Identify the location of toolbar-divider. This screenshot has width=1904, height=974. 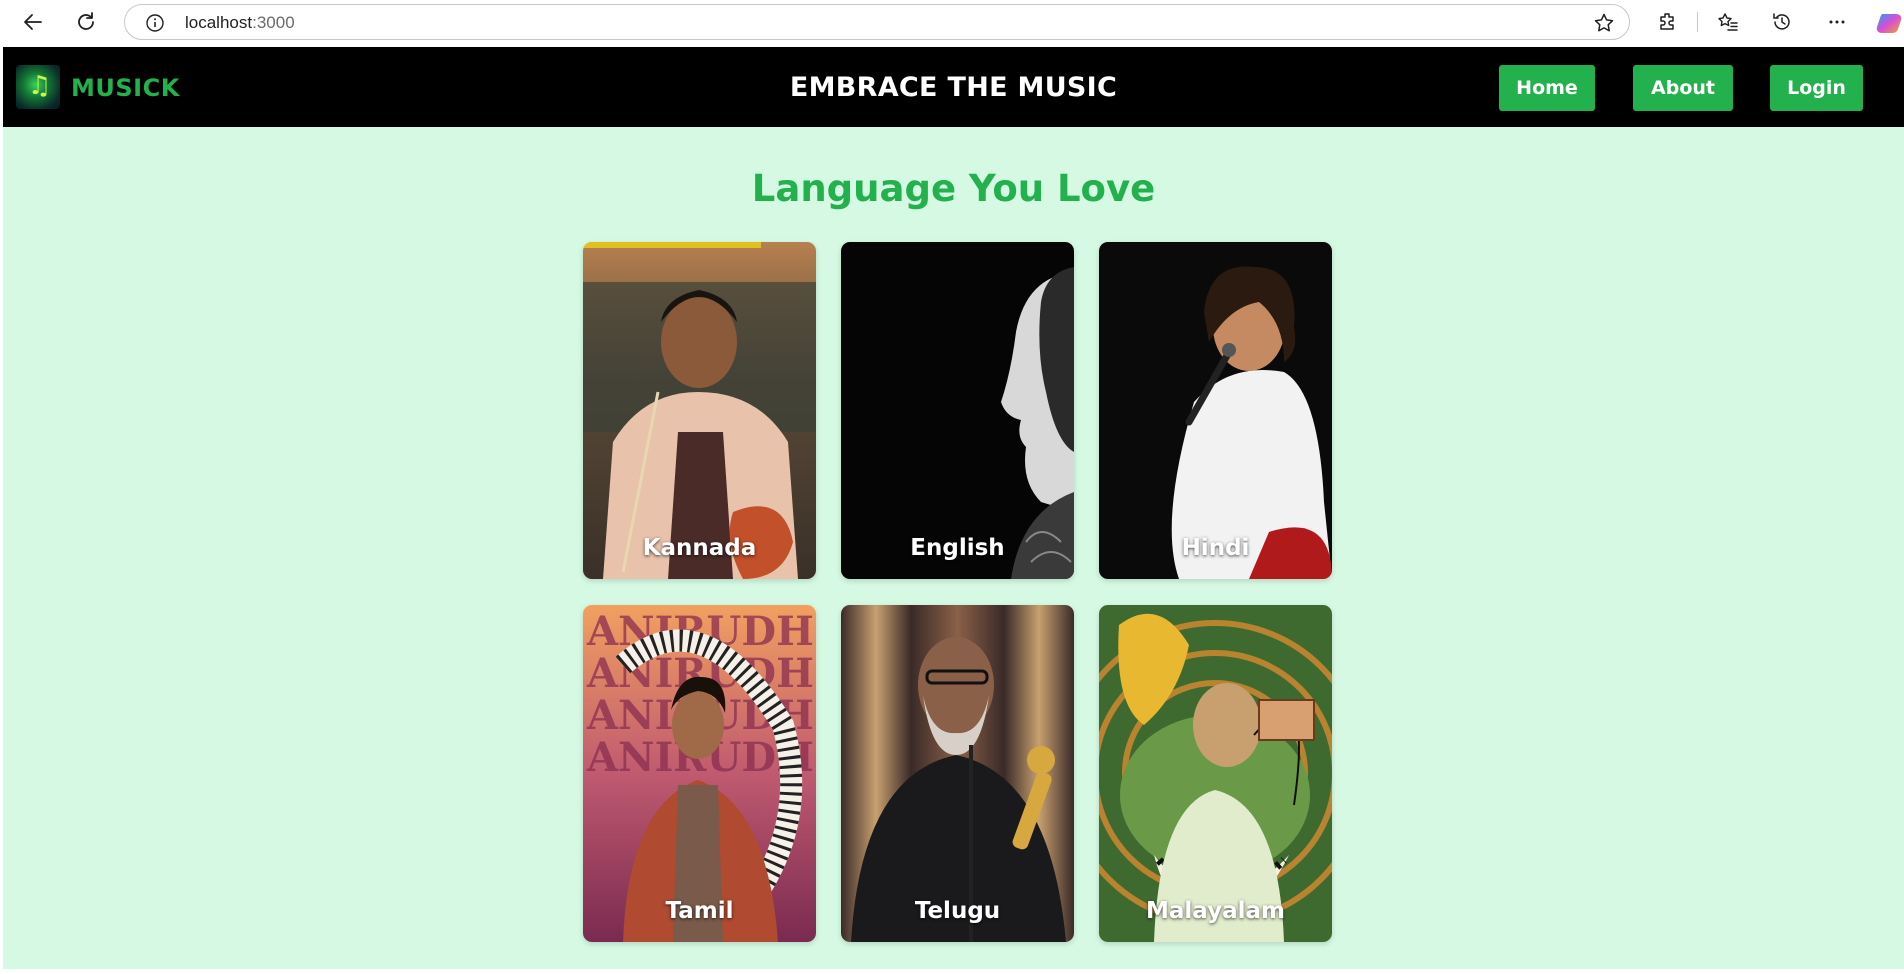
(1697, 22).